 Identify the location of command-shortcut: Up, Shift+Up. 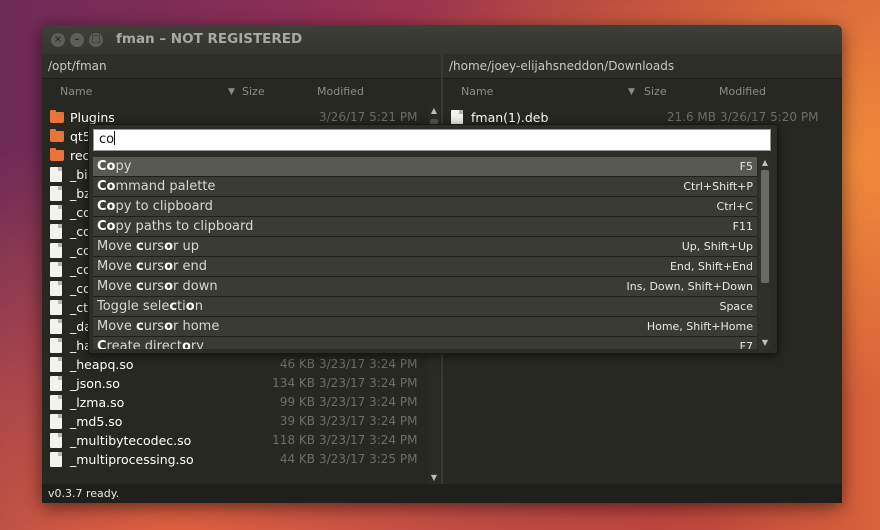
(717, 246).